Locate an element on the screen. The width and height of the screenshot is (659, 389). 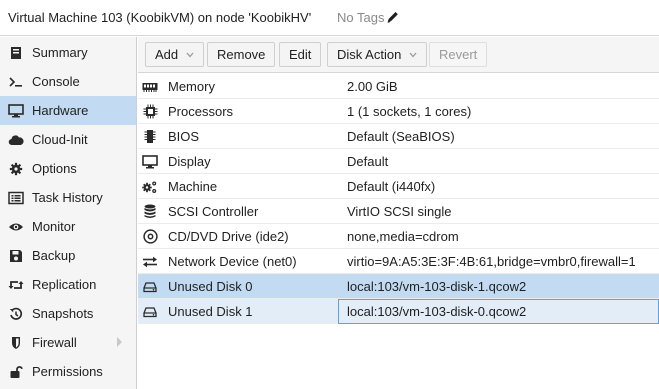
sidebar-item-console: Console is located at coordinates (68, 81).